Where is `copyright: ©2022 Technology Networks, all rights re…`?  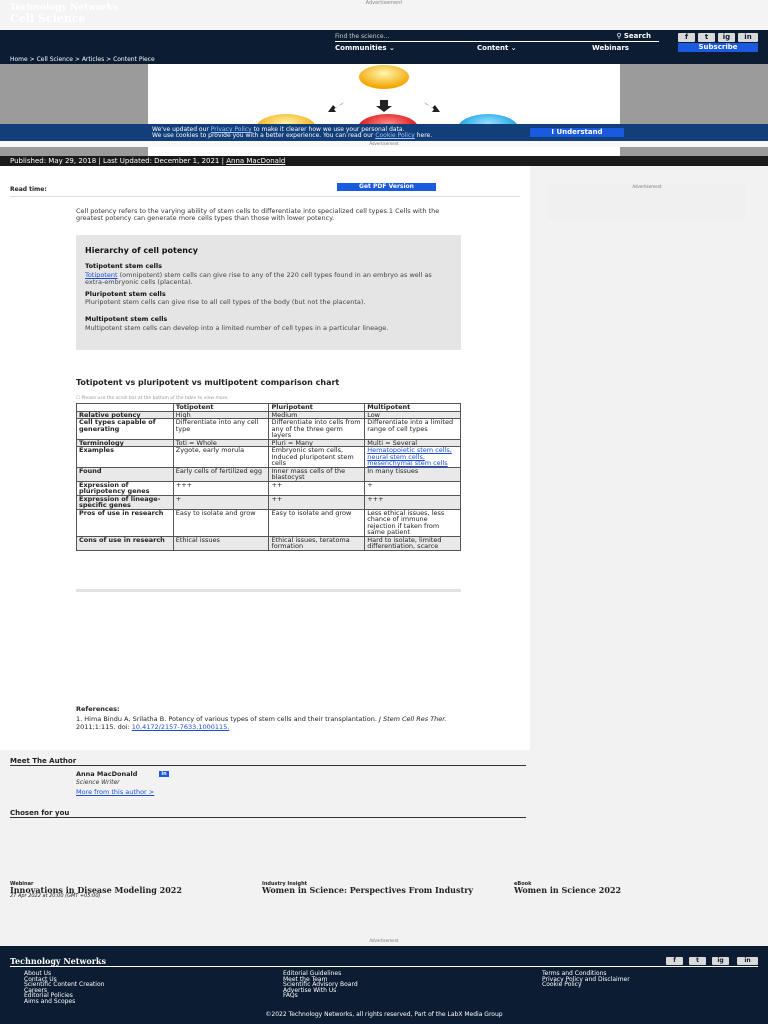 copyright: ©2022 Technology Networks, all rights re… is located at coordinates (384, 1014).